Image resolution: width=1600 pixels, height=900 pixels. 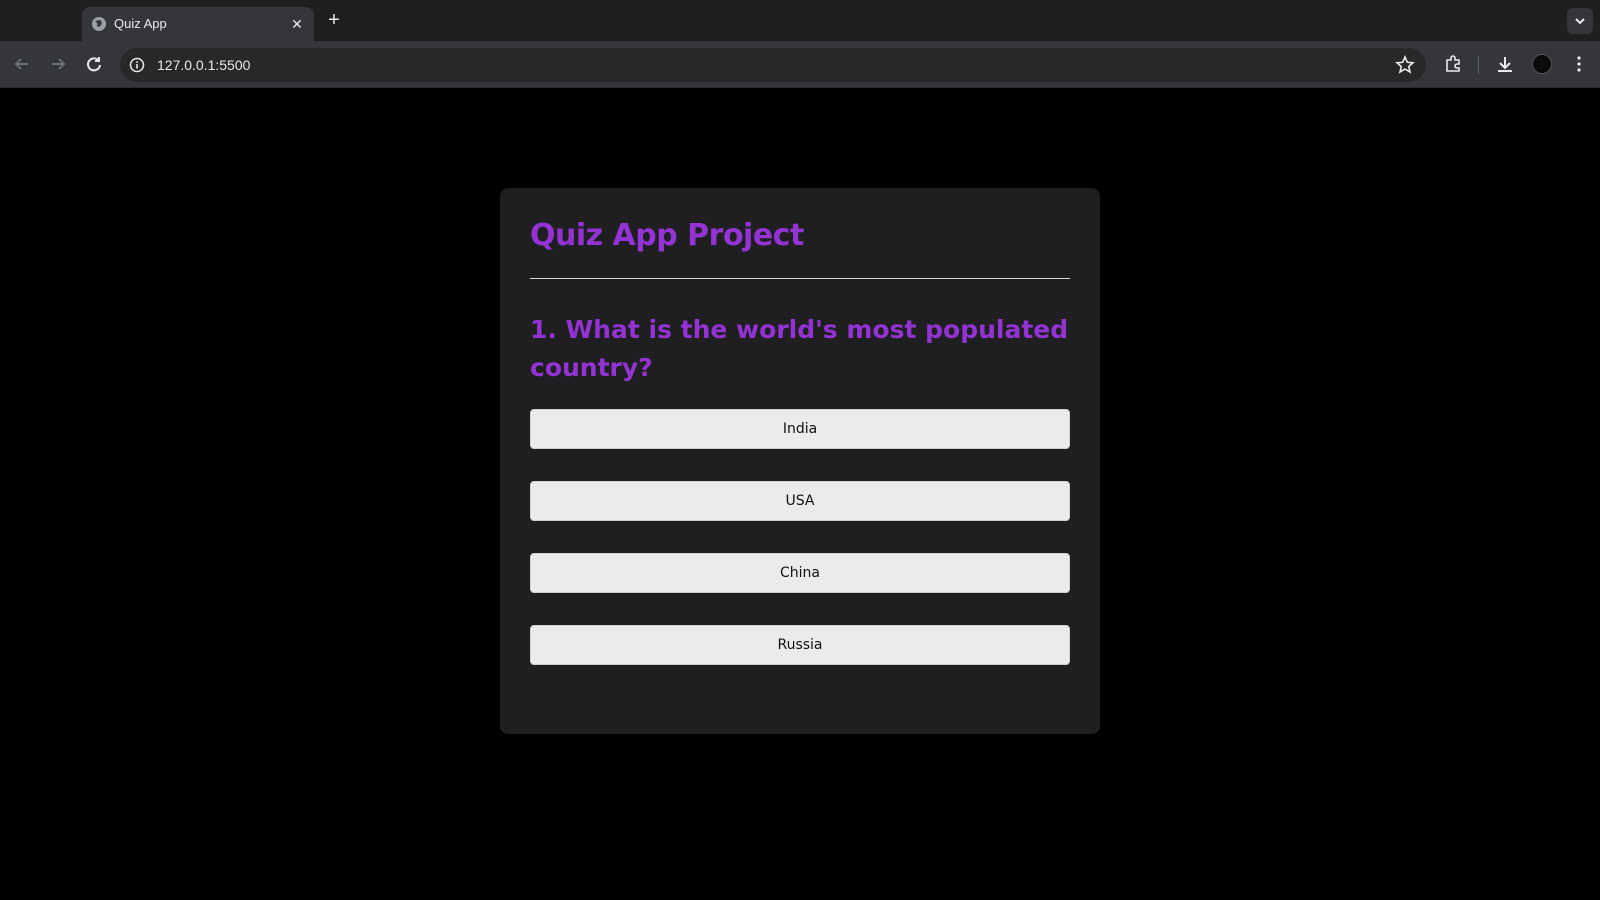 I want to click on page-title: Quiz App Project, so click(x=667, y=235).